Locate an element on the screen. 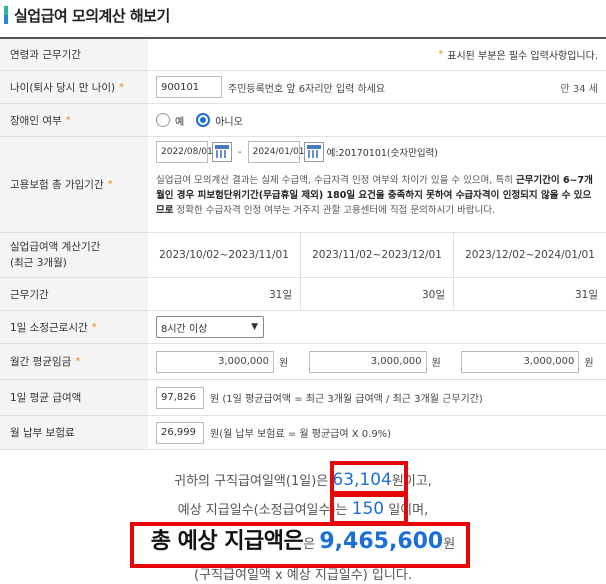 This screenshot has height=584, width=606. date-example: 예:20170101(숫자만입력) is located at coordinates (382, 153).